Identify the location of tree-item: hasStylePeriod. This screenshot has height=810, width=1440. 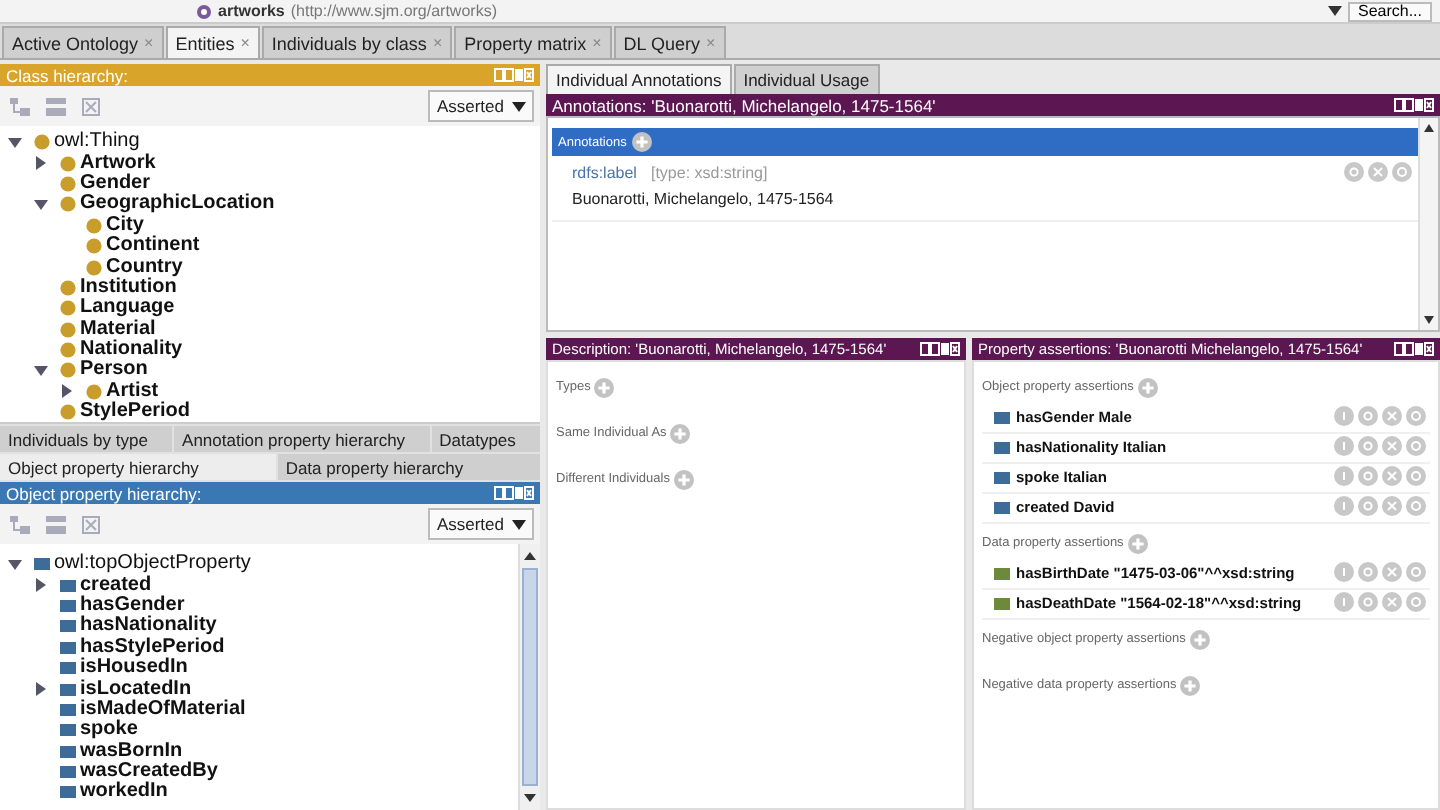
(152, 647).